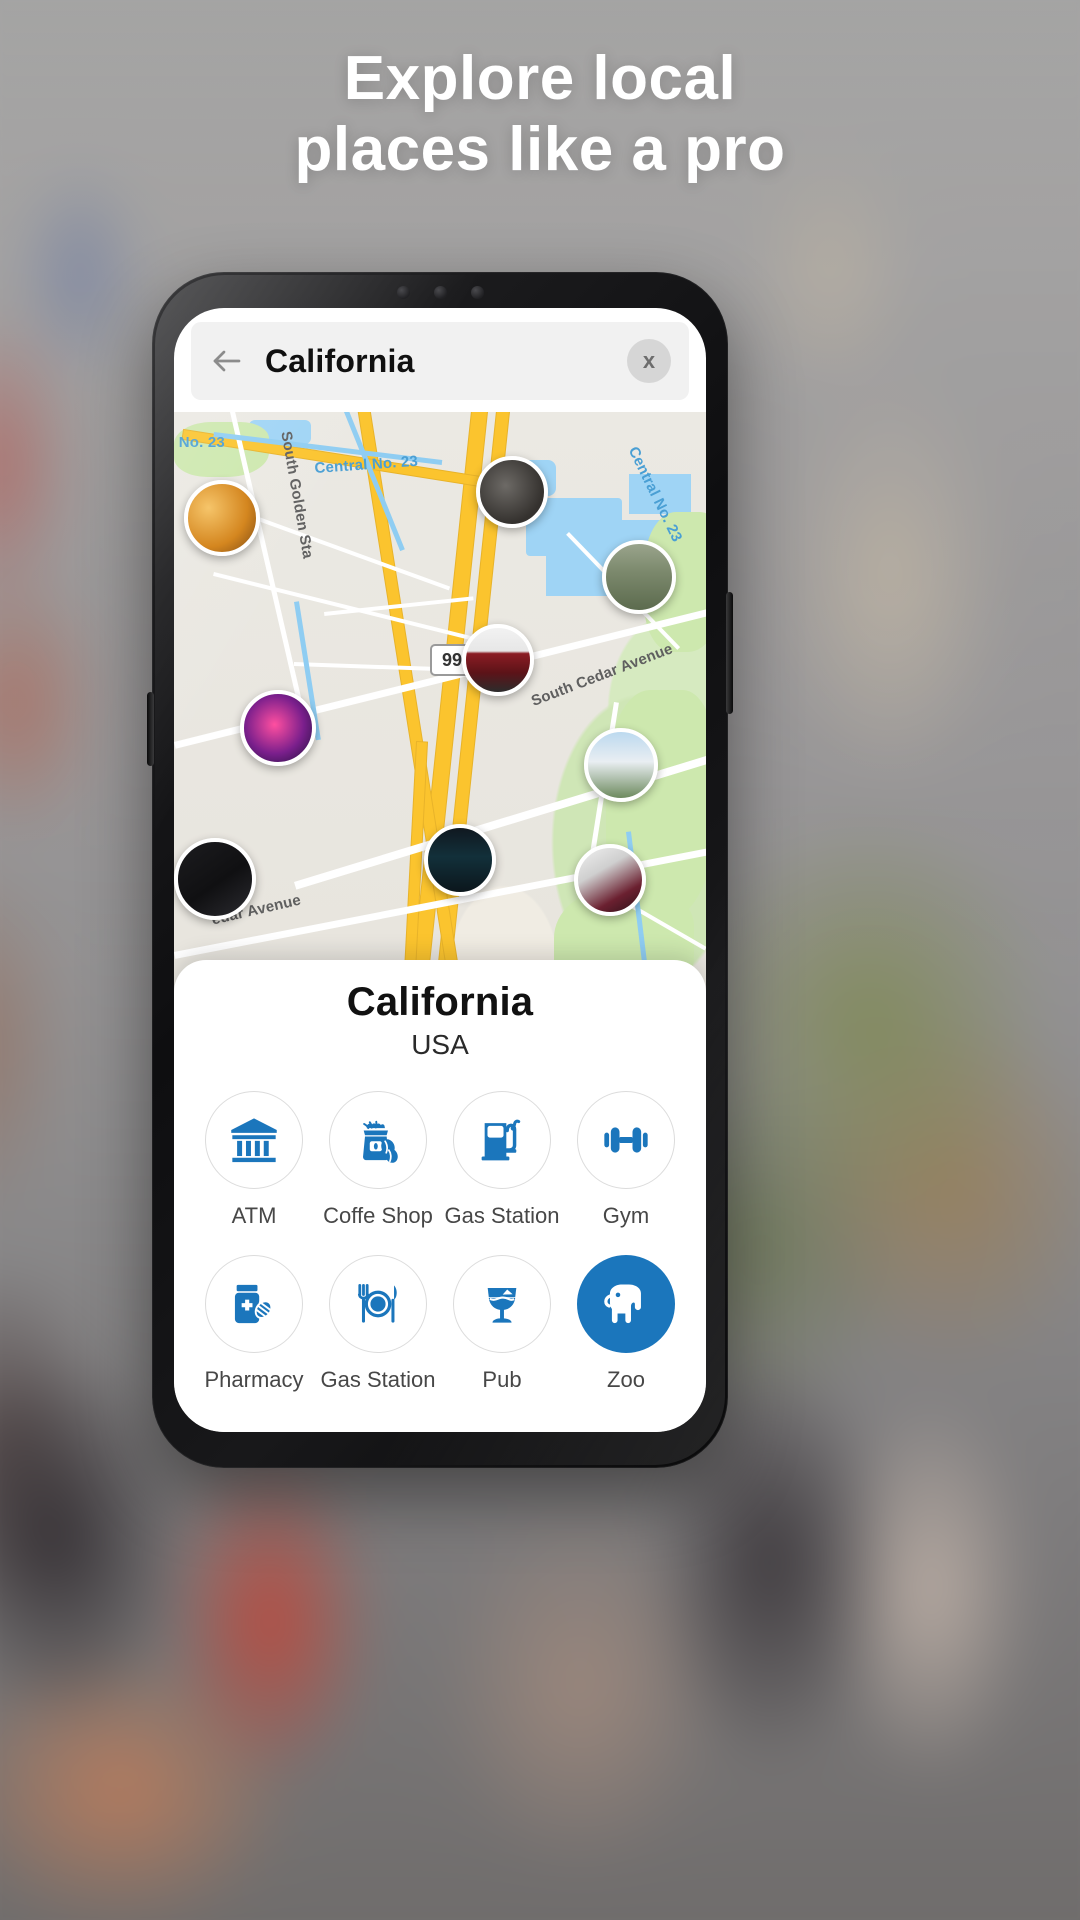 This screenshot has width=1080, height=1920. I want to click on page-title: Explore local places like a pro, so click(540, 114).